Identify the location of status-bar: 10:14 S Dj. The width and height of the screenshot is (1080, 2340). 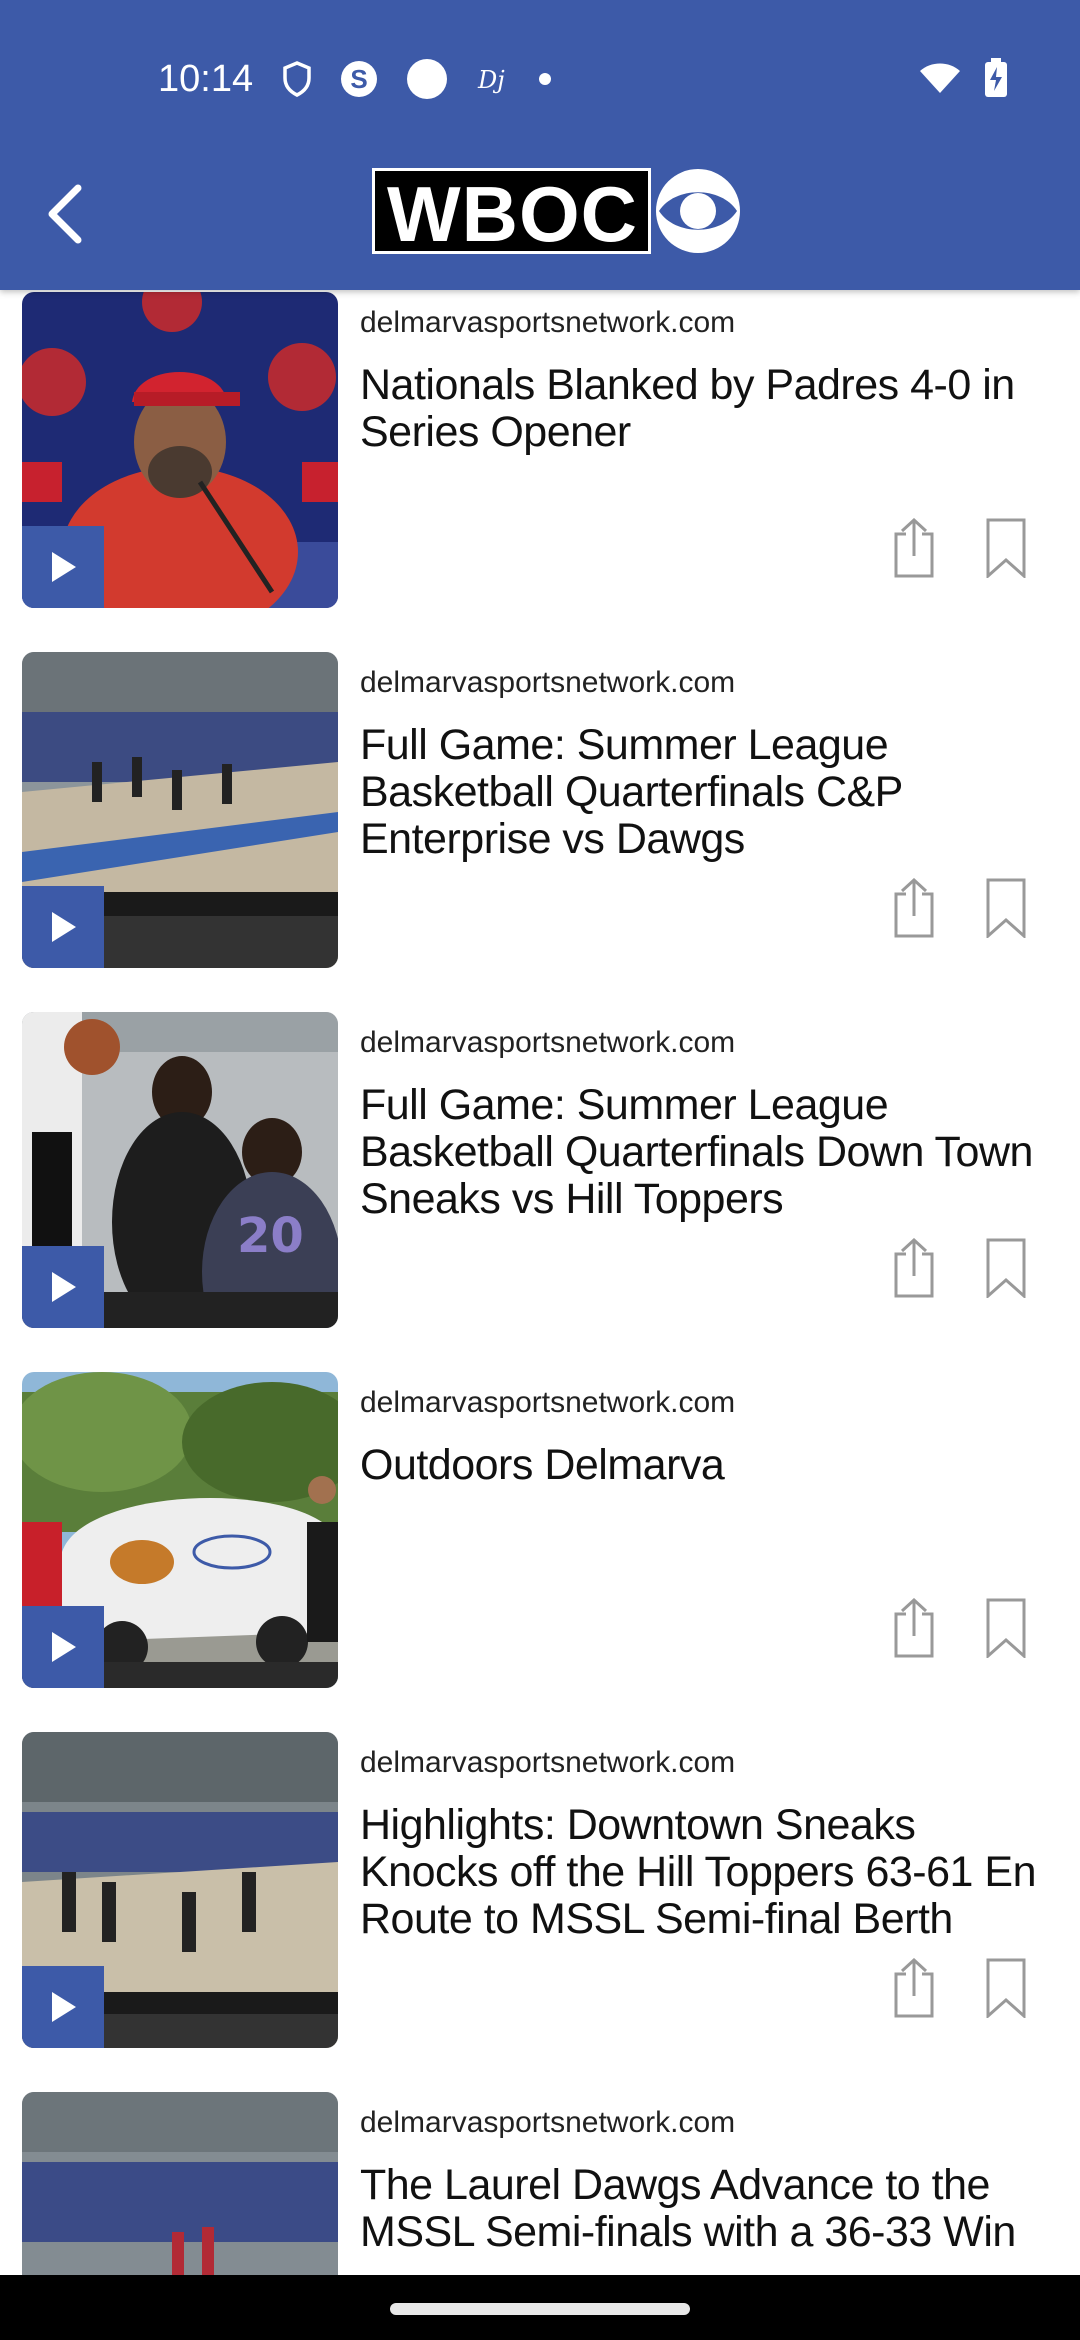
(540, 82).